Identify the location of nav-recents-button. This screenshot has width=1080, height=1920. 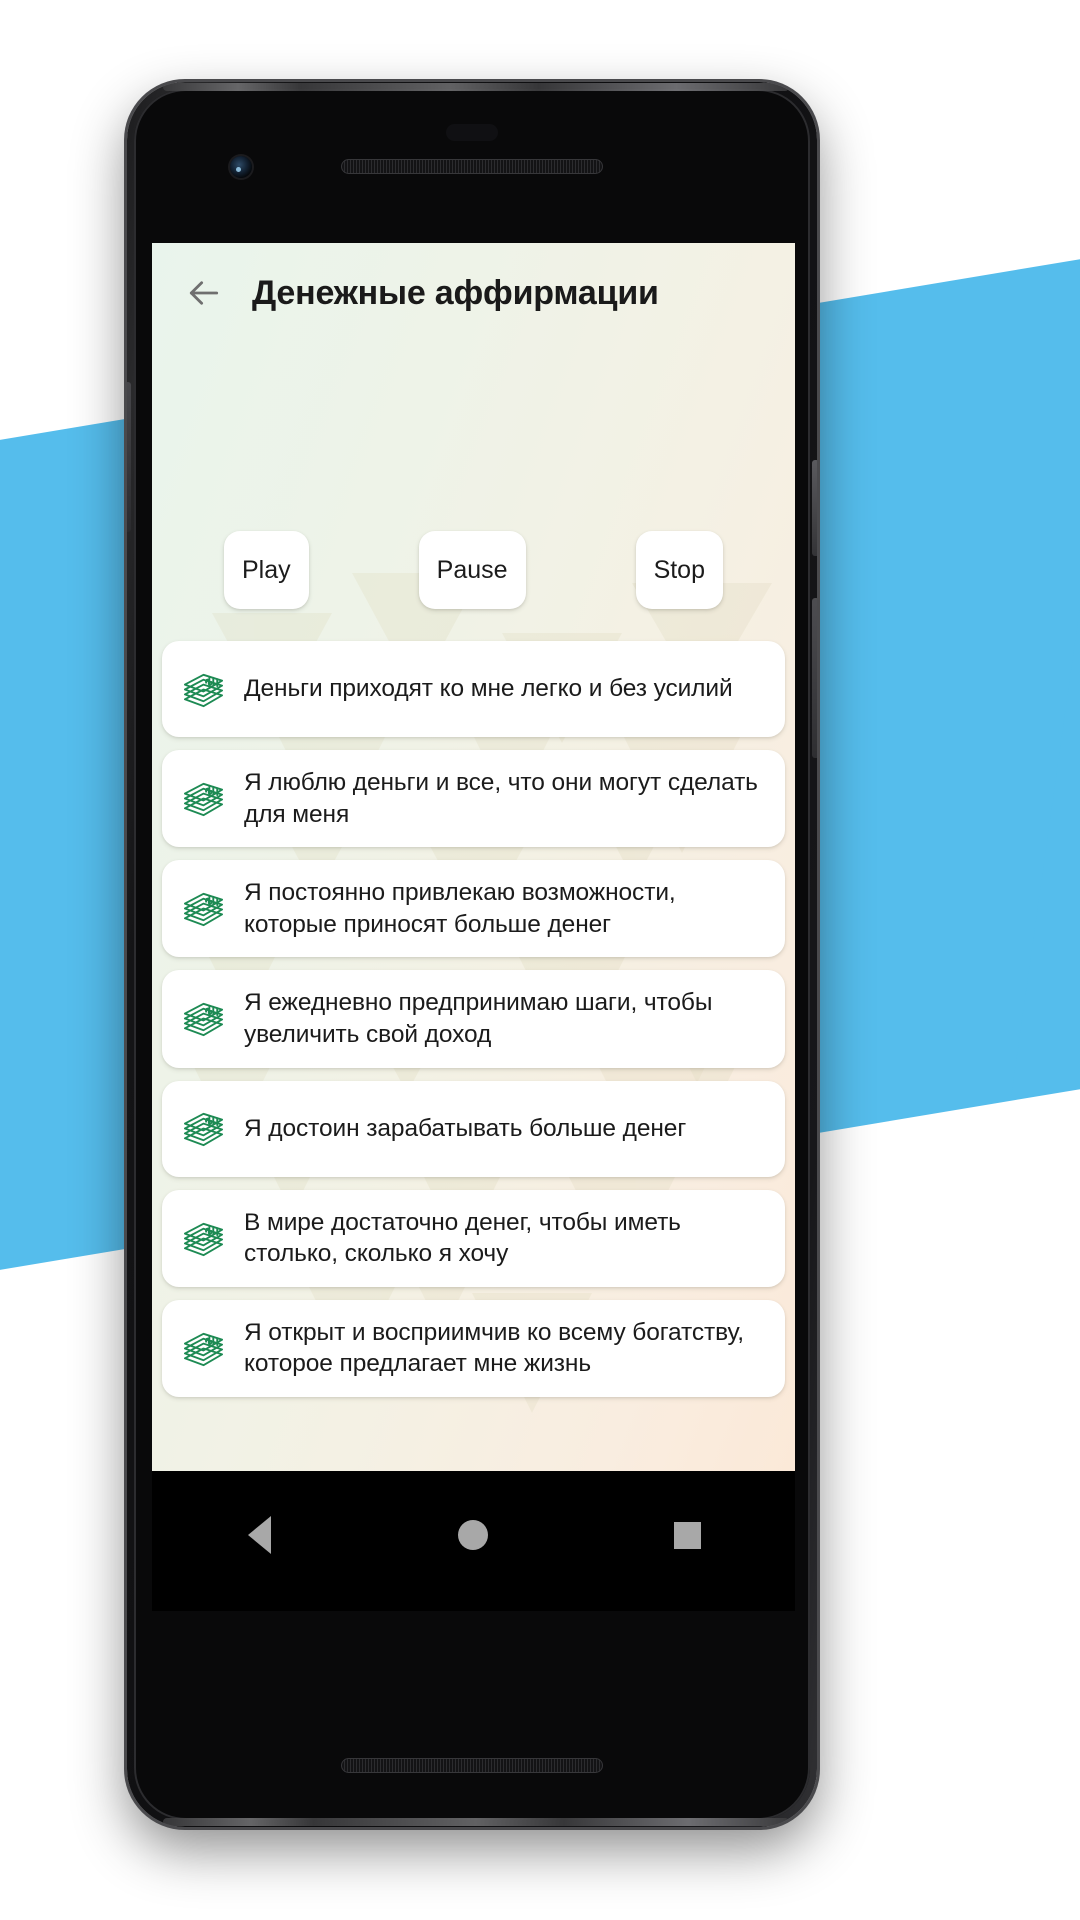
(688, 1535).